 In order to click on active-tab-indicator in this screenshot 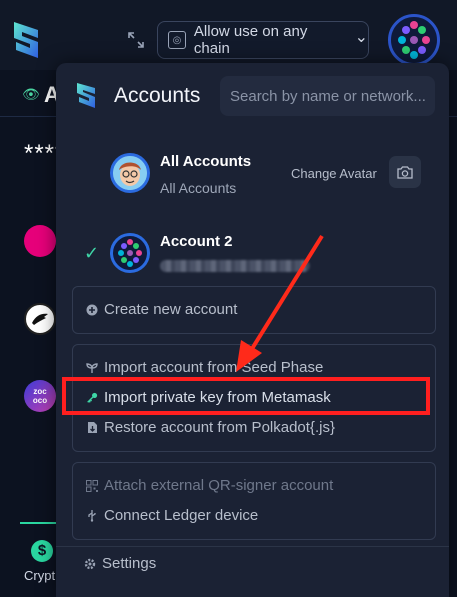, I will do `click(38, 523)`.